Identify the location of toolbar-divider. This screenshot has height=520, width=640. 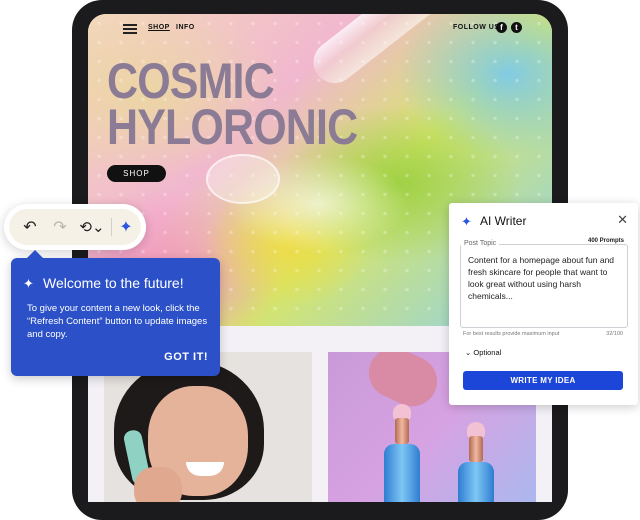
(111, 227).